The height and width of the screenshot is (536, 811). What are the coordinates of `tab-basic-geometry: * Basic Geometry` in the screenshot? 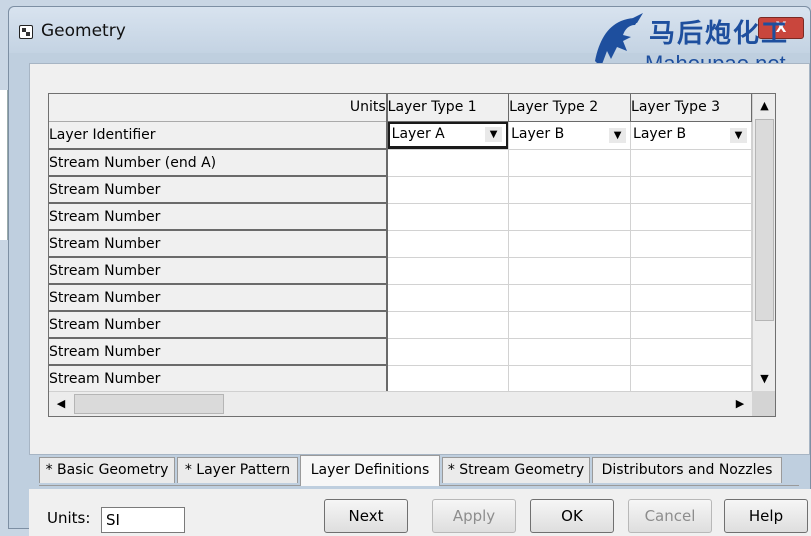 It's located at (107, 470).